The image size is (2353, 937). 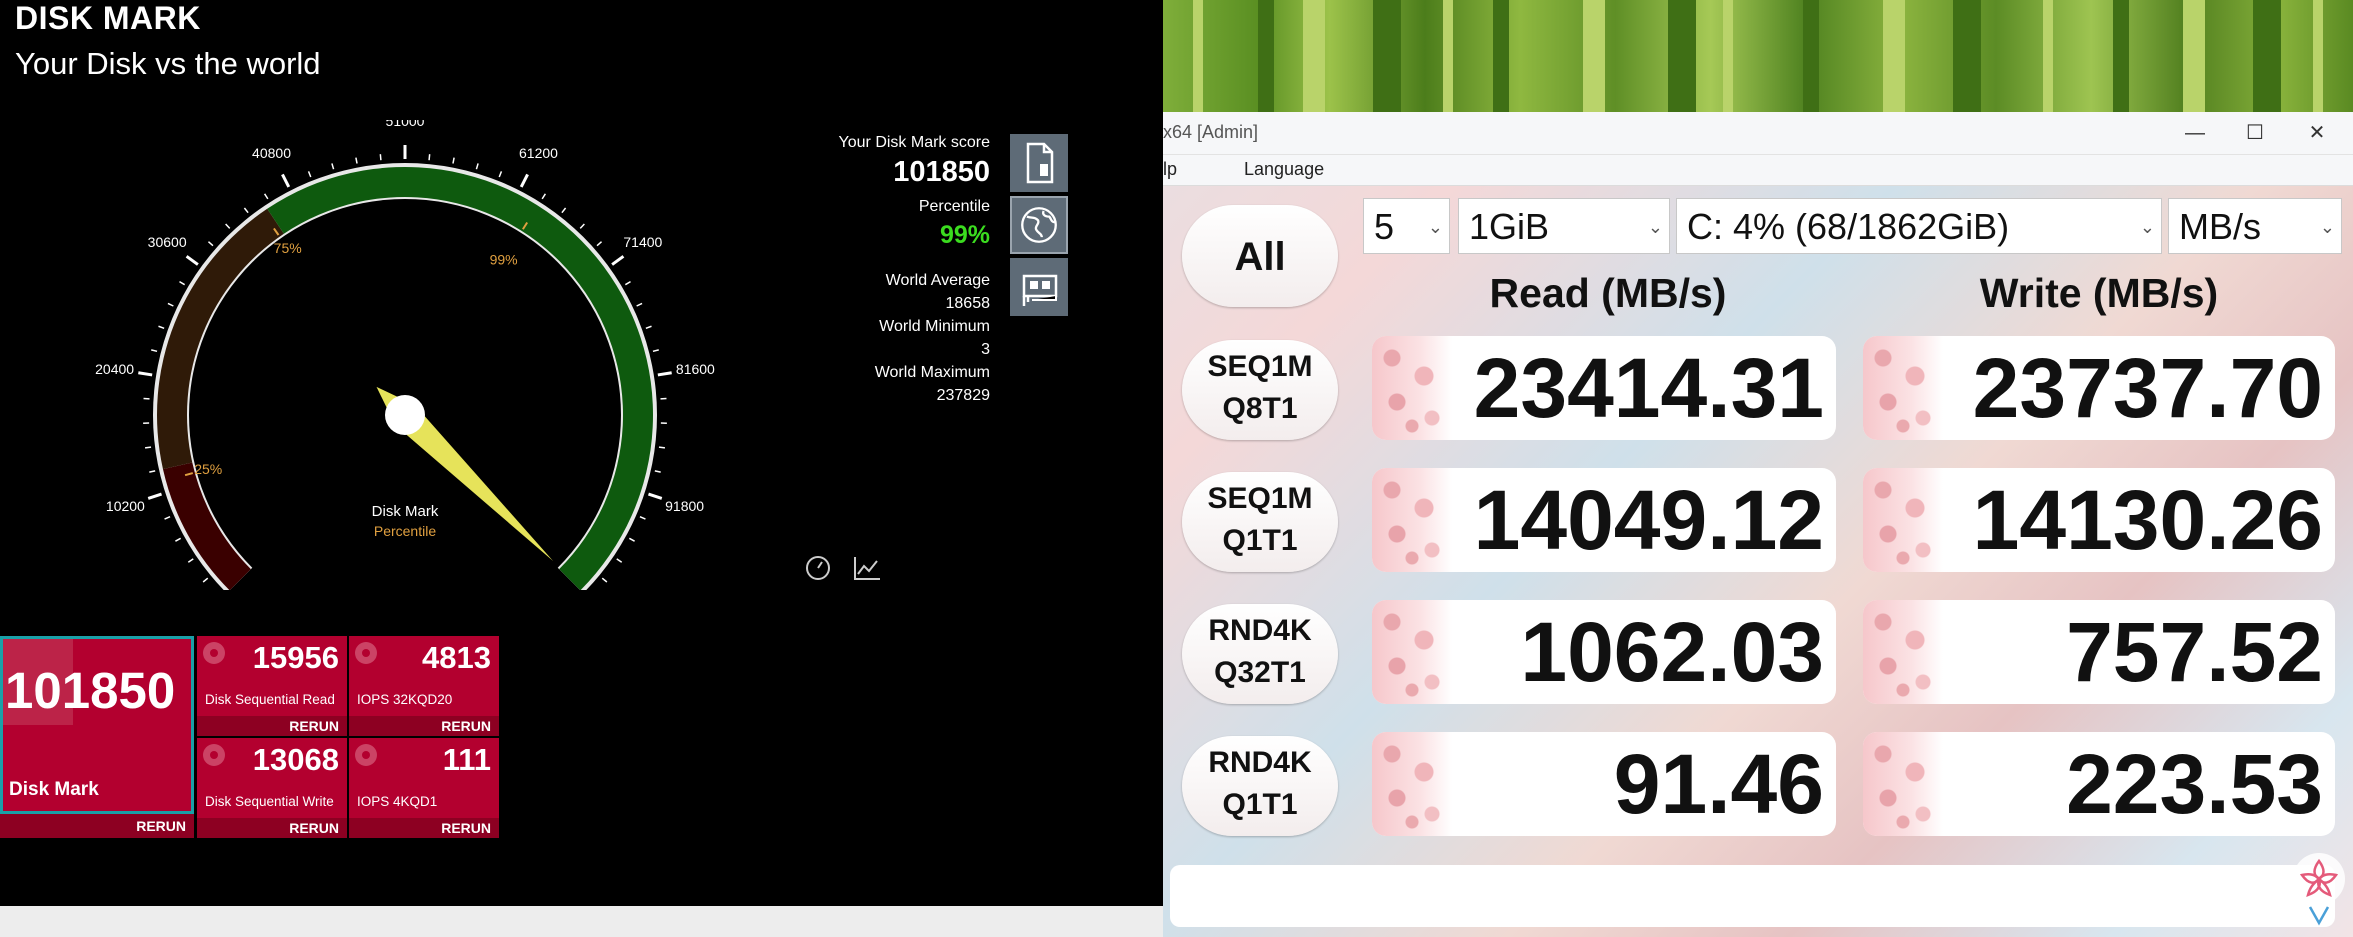 What do you see at coordinates (54, 789) in the screenshot?
I see `tile-disk-mark-label: Disk Mark` at bounding box center [54, 789].